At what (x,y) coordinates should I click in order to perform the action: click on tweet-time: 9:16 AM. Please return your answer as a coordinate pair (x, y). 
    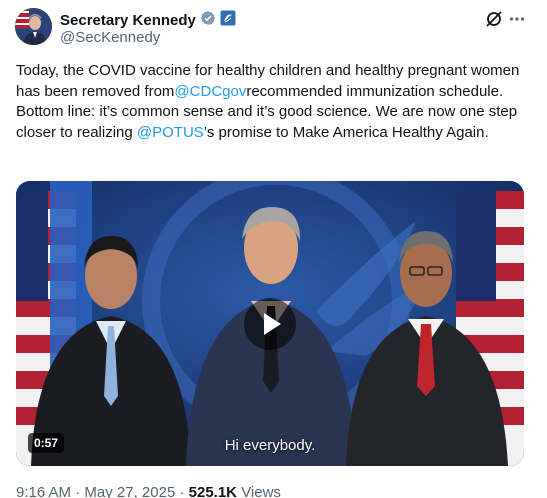
    Looking at the image, I should click on (43, 491).